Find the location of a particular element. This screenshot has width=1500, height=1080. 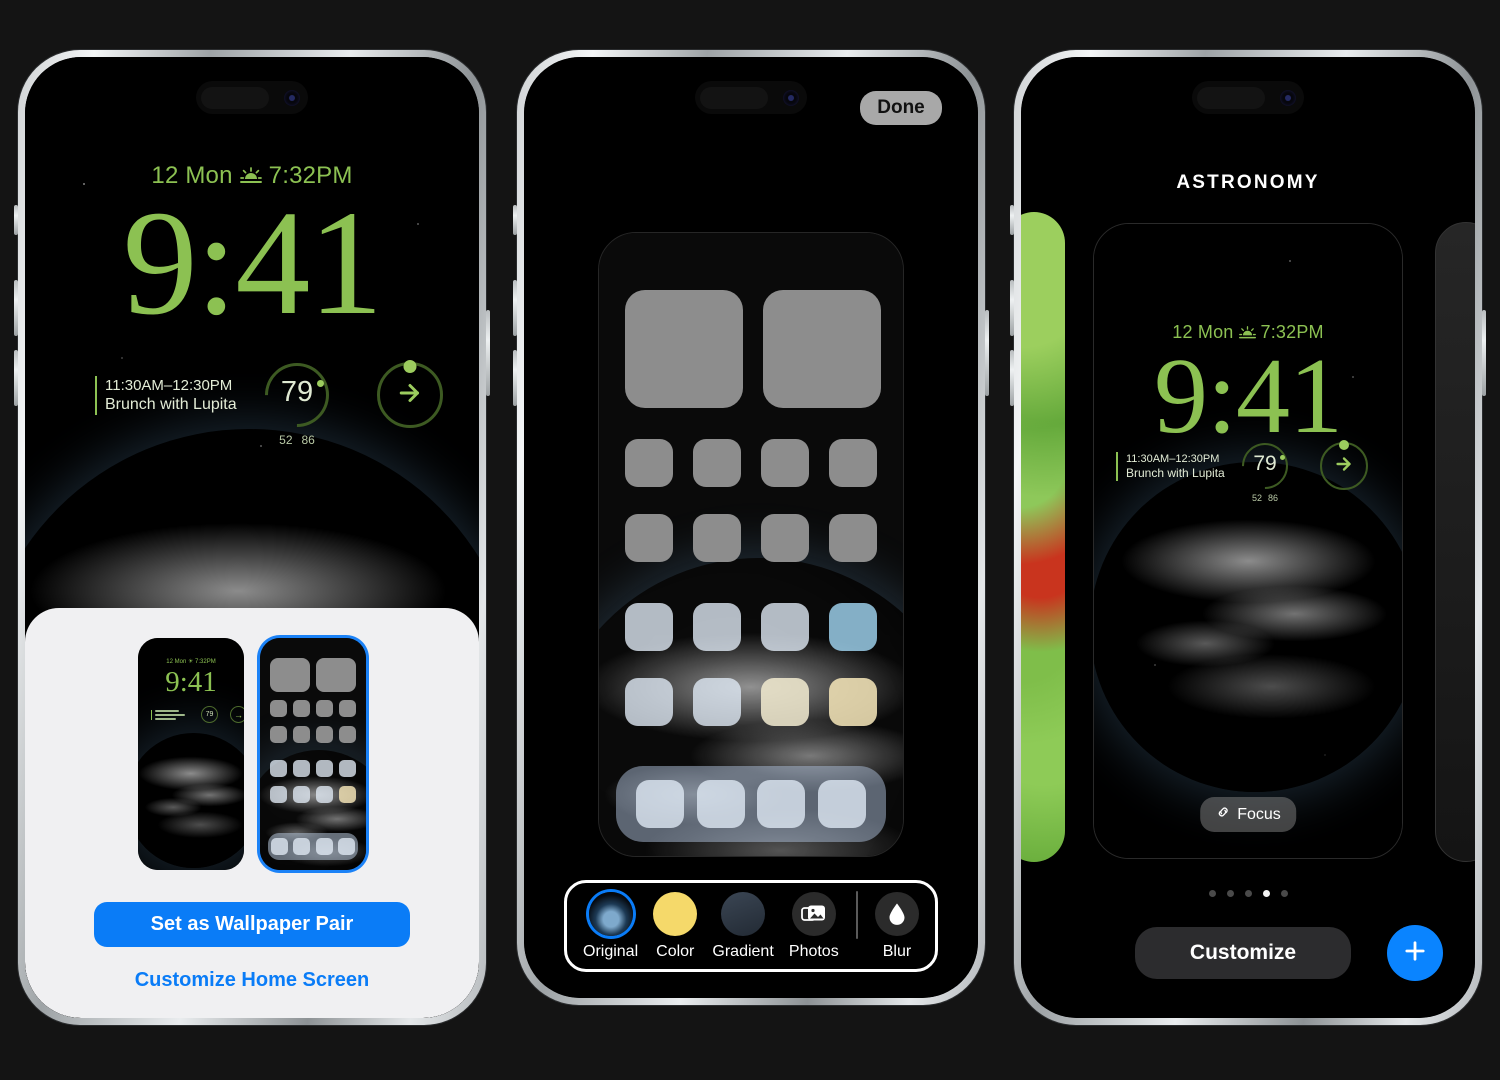

next-wallpaper-peek is located at coordinates (1455, 542).